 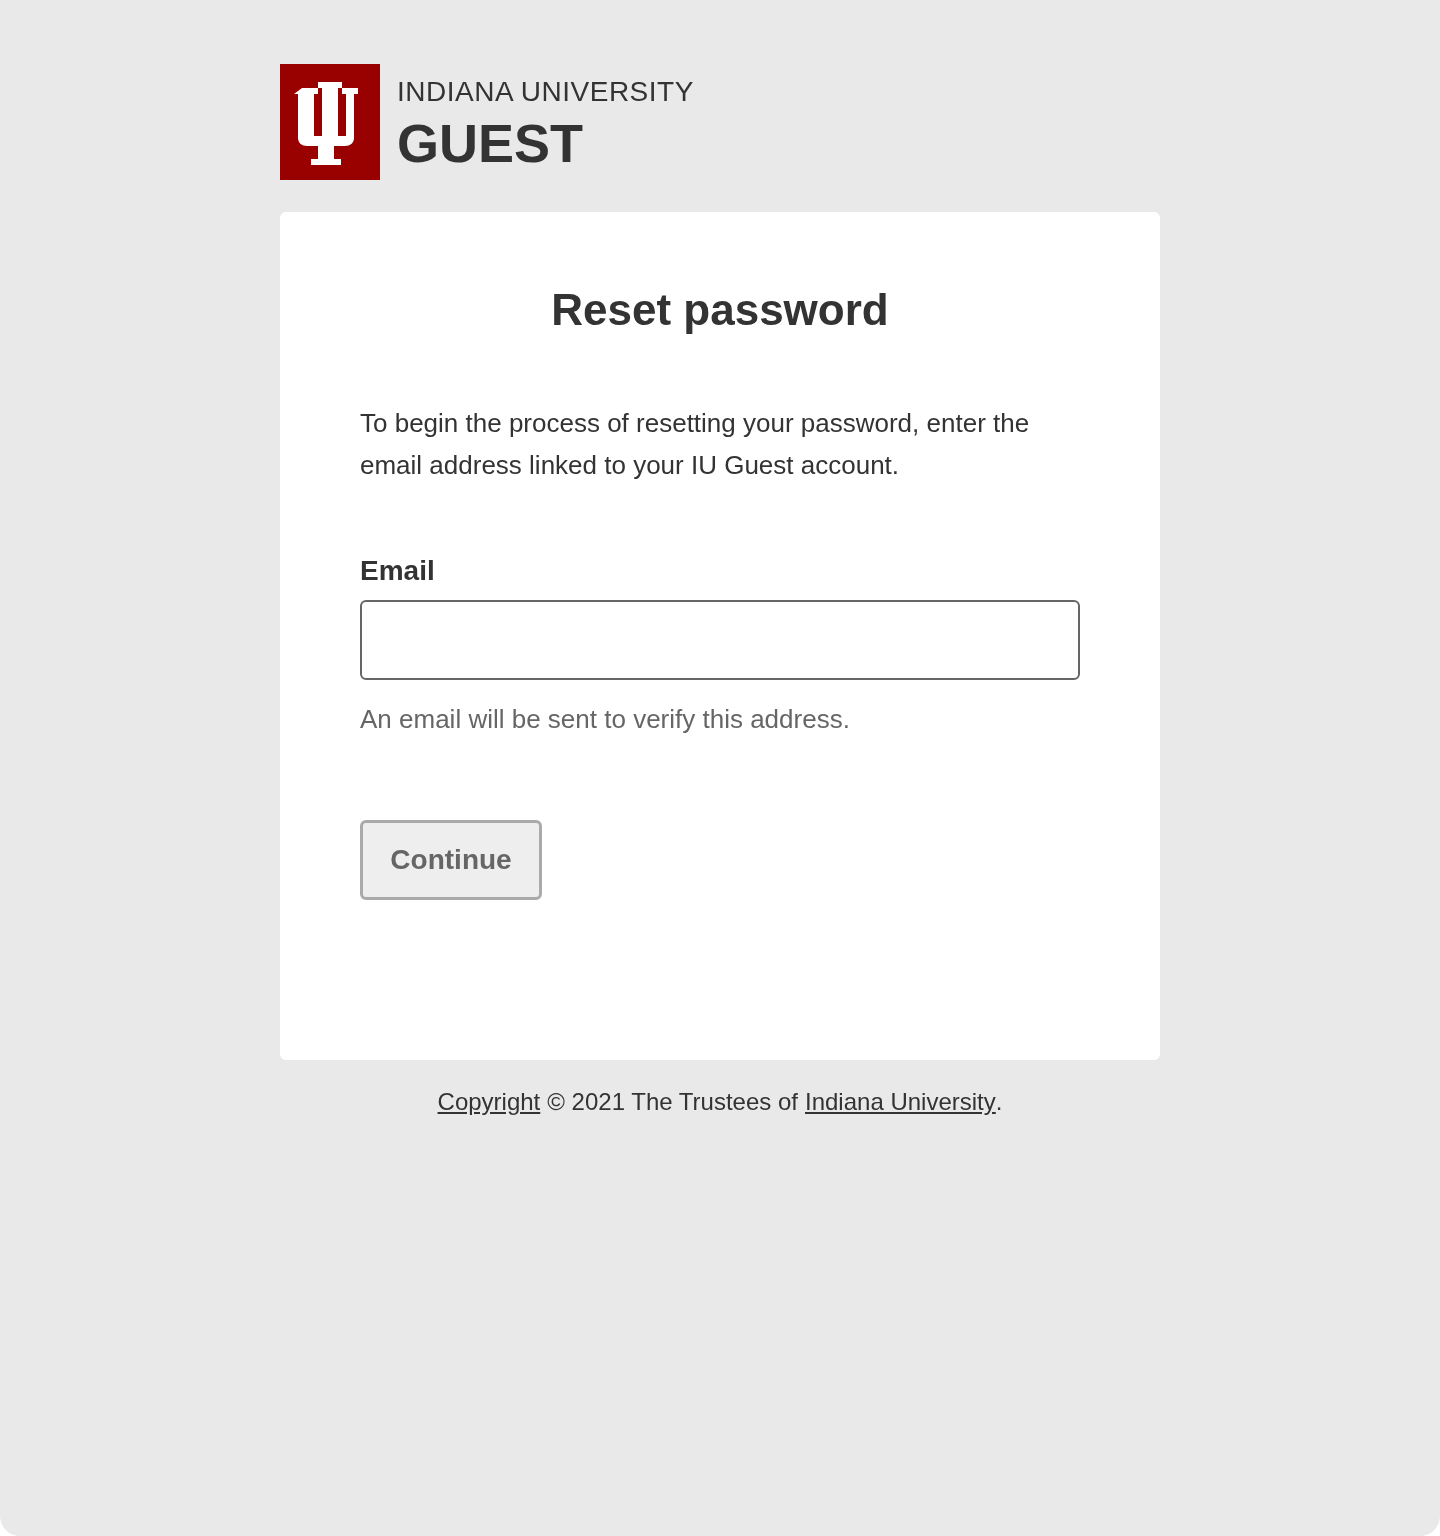 What do you see at coordinates (489, 1102) in the screenshot?
I see `copyright-link: Copyright` at bounding box center [489, 1102].